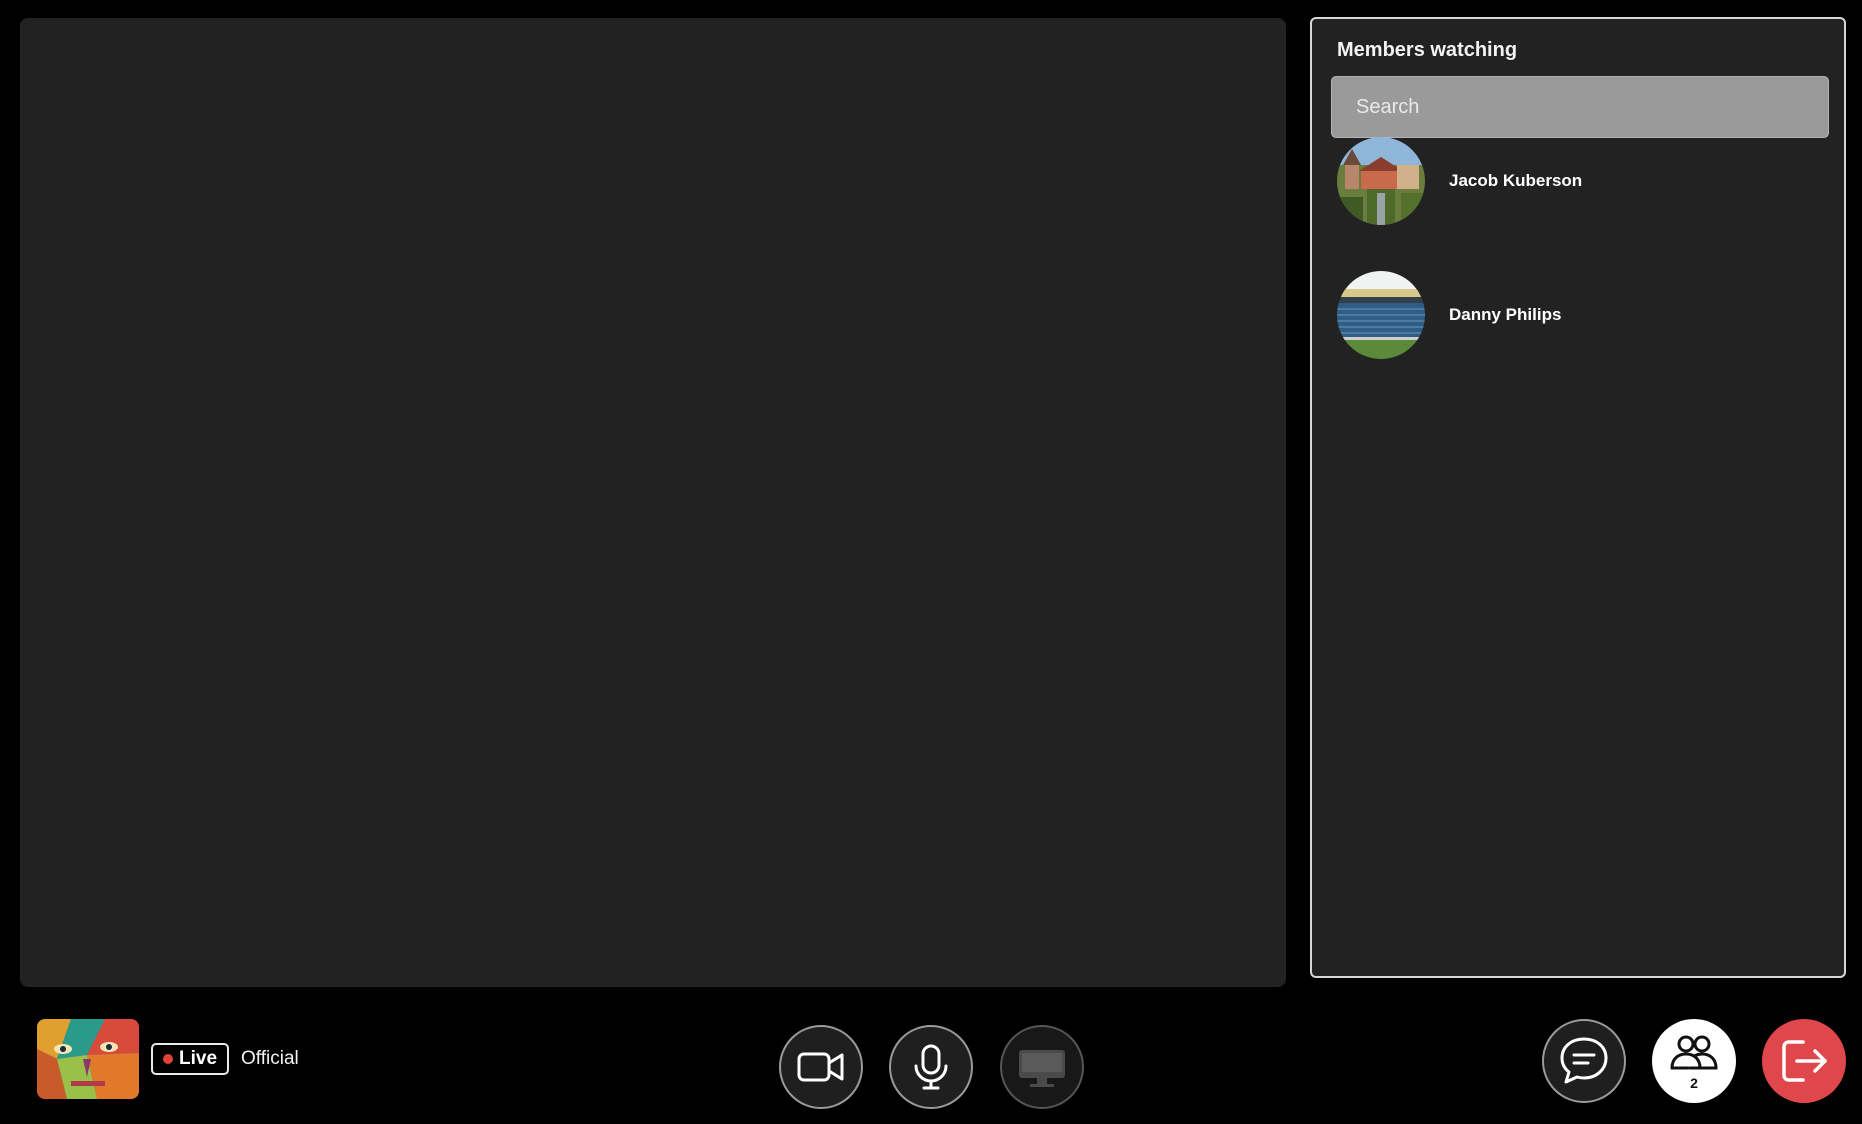 The height and width of the screenshot is (1124, 1862). What do you see at coordinates (88, 1059) in the screenshot?
I see `channel-thumbnail` at bounding box center [88, 1059].